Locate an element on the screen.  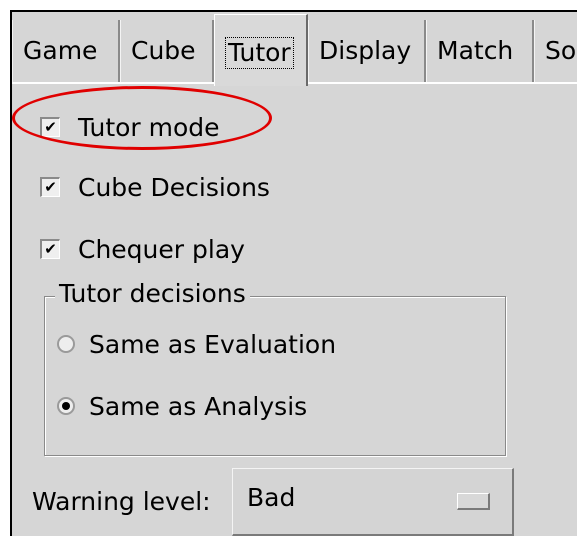
tab-bar: Game Cube Tutor Display Match Sou is located at coordinates (294, 52).